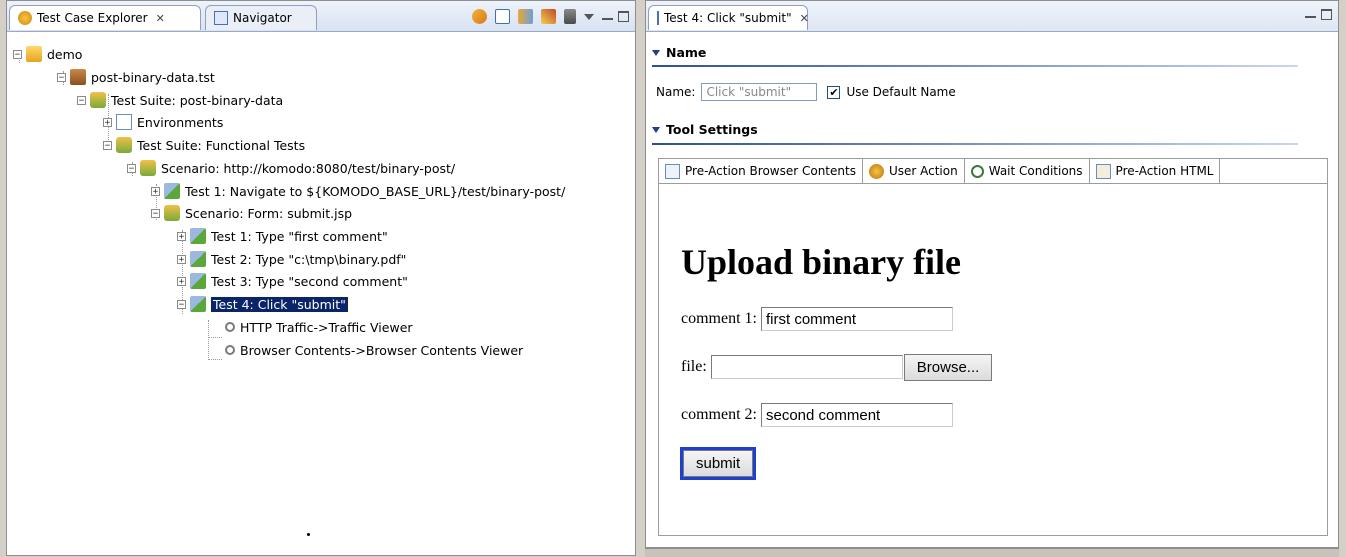 The image size is (1346, 557). I want to click on comment2-row: comment 2: second comment, so click(836, 415).